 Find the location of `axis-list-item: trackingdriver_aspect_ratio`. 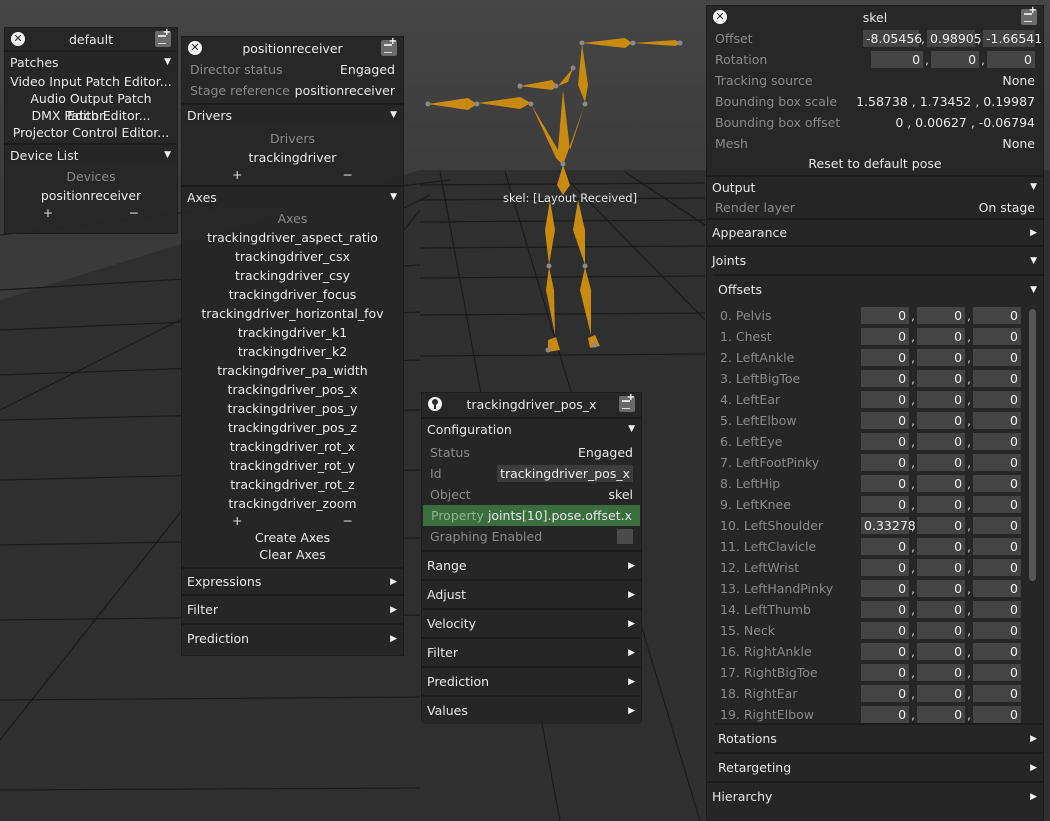

axis-list-item: trackingdriver_aspect_ratio is located at coordinates (292, 237).